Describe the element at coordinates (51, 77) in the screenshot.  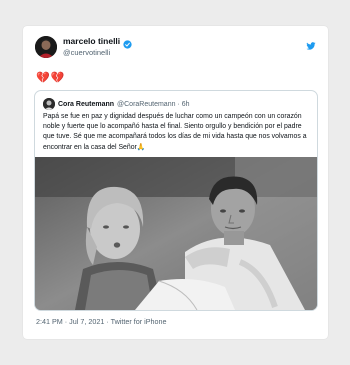
I see `tweet-body: 💔💔` at that location.